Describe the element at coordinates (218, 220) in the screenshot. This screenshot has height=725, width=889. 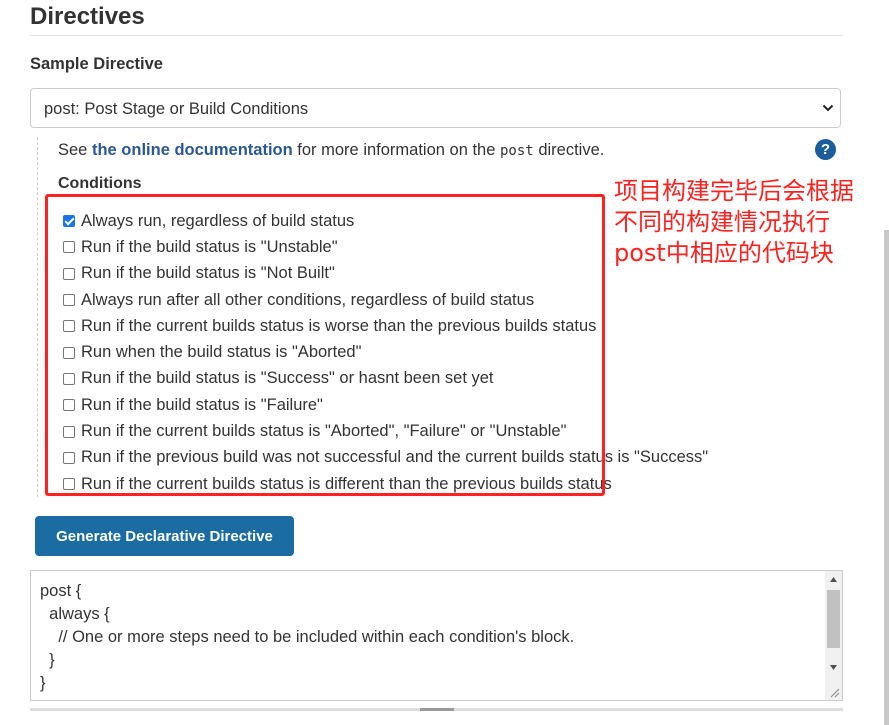
I see `condition-label: Always run, regardless of build status` at that location.